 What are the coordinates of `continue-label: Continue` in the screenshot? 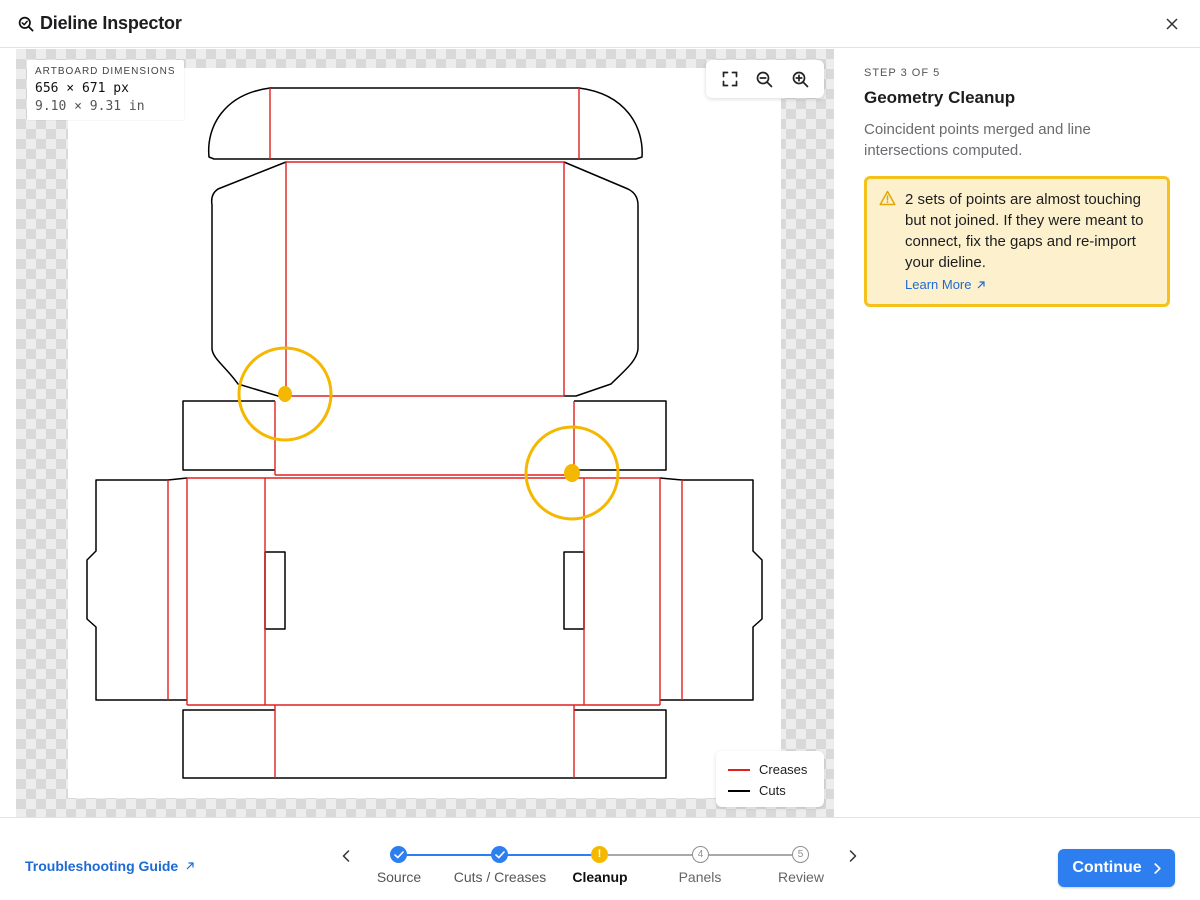 It's located at (1107, 867).